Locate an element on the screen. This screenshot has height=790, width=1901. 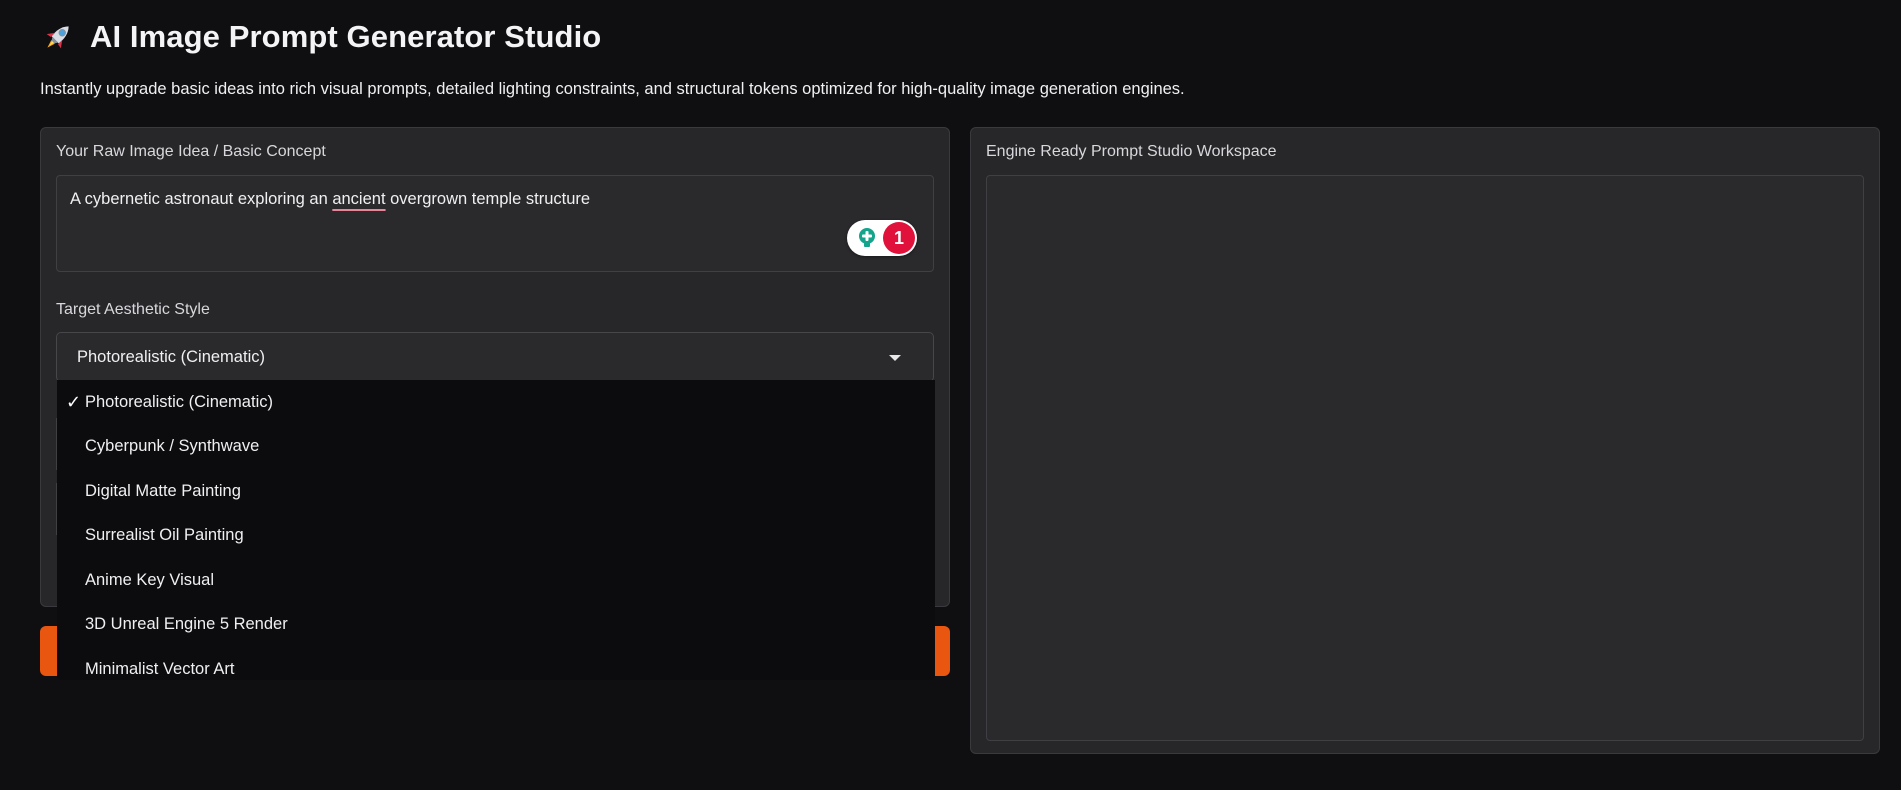
grammar-checker-badge: 1 is located at coordinates (882, 238).